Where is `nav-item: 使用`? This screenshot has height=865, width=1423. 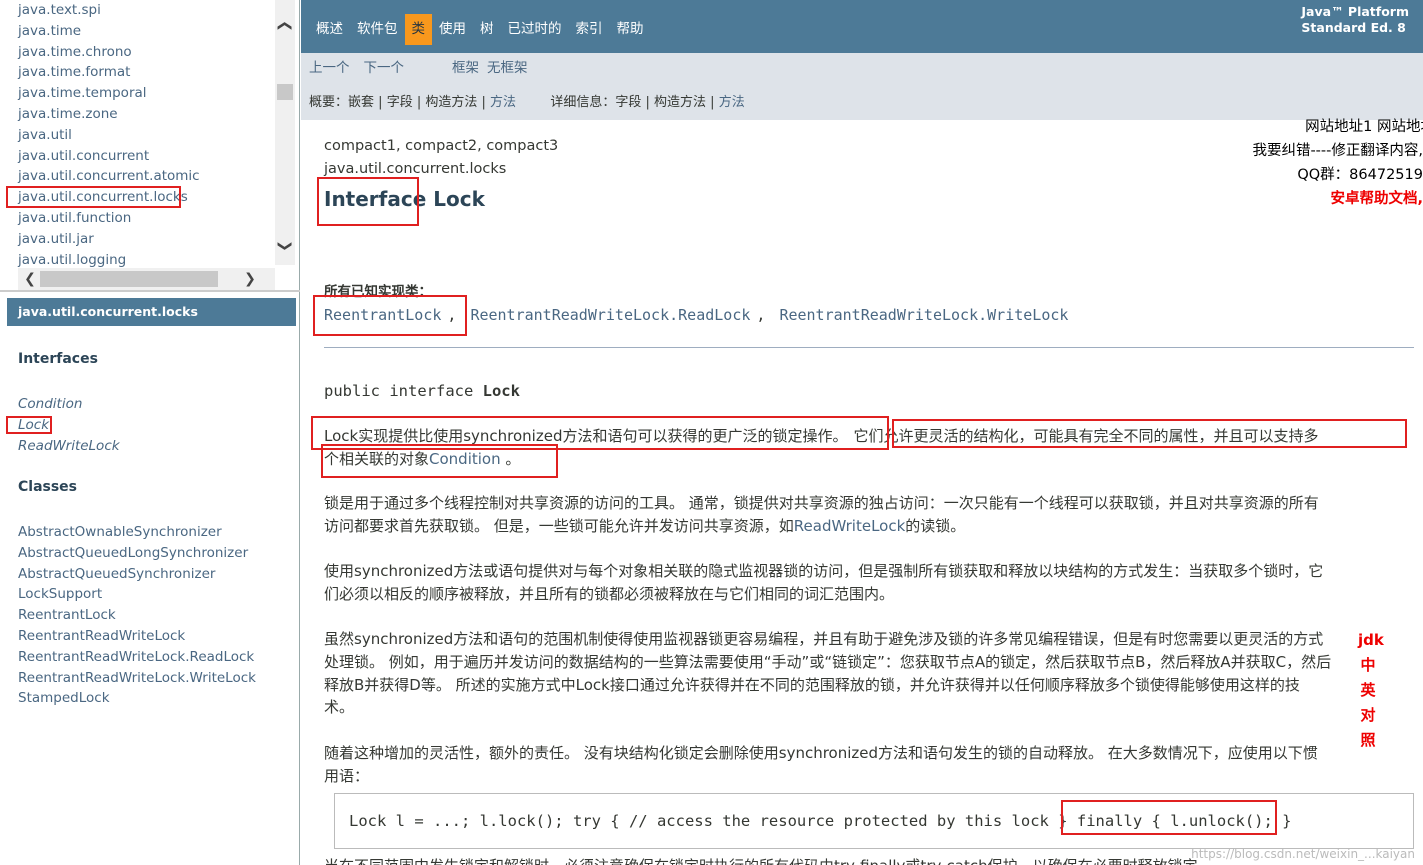 nav-item: 使用 is located at coordinates (452, 29).